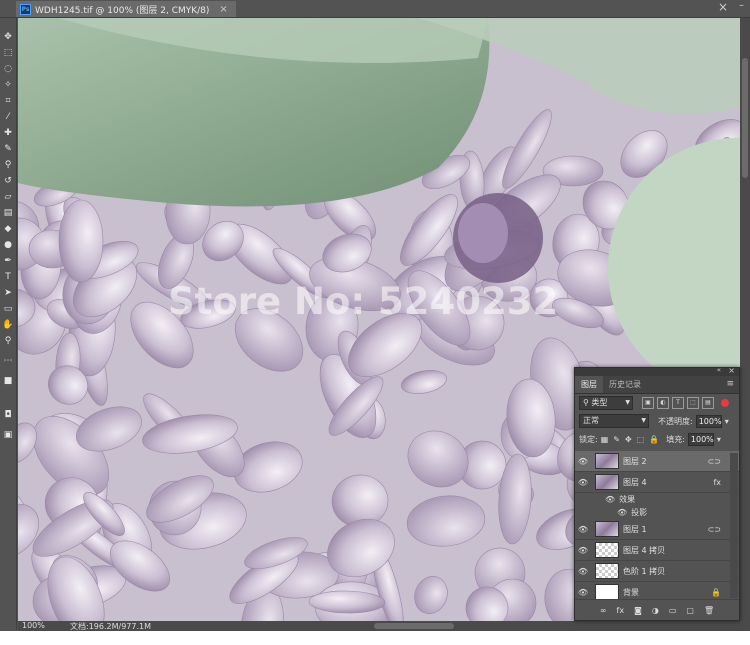 This screenshot has height=645, width=750. Describe the element at coordinates (638, 610) in the screenshot. I see `add-mask-icon: ◙` at that location.